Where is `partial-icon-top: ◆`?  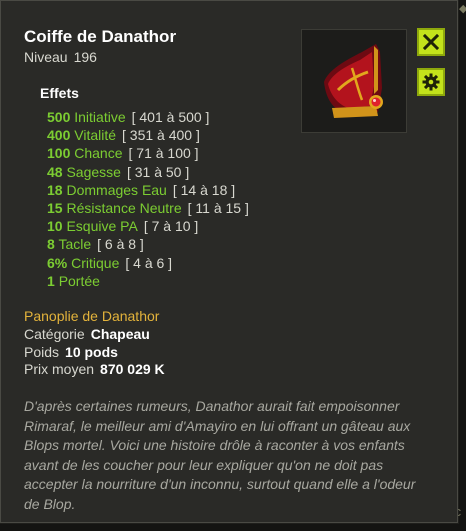
partial-icon-top: ◆ is located at coordinates (462, 9).